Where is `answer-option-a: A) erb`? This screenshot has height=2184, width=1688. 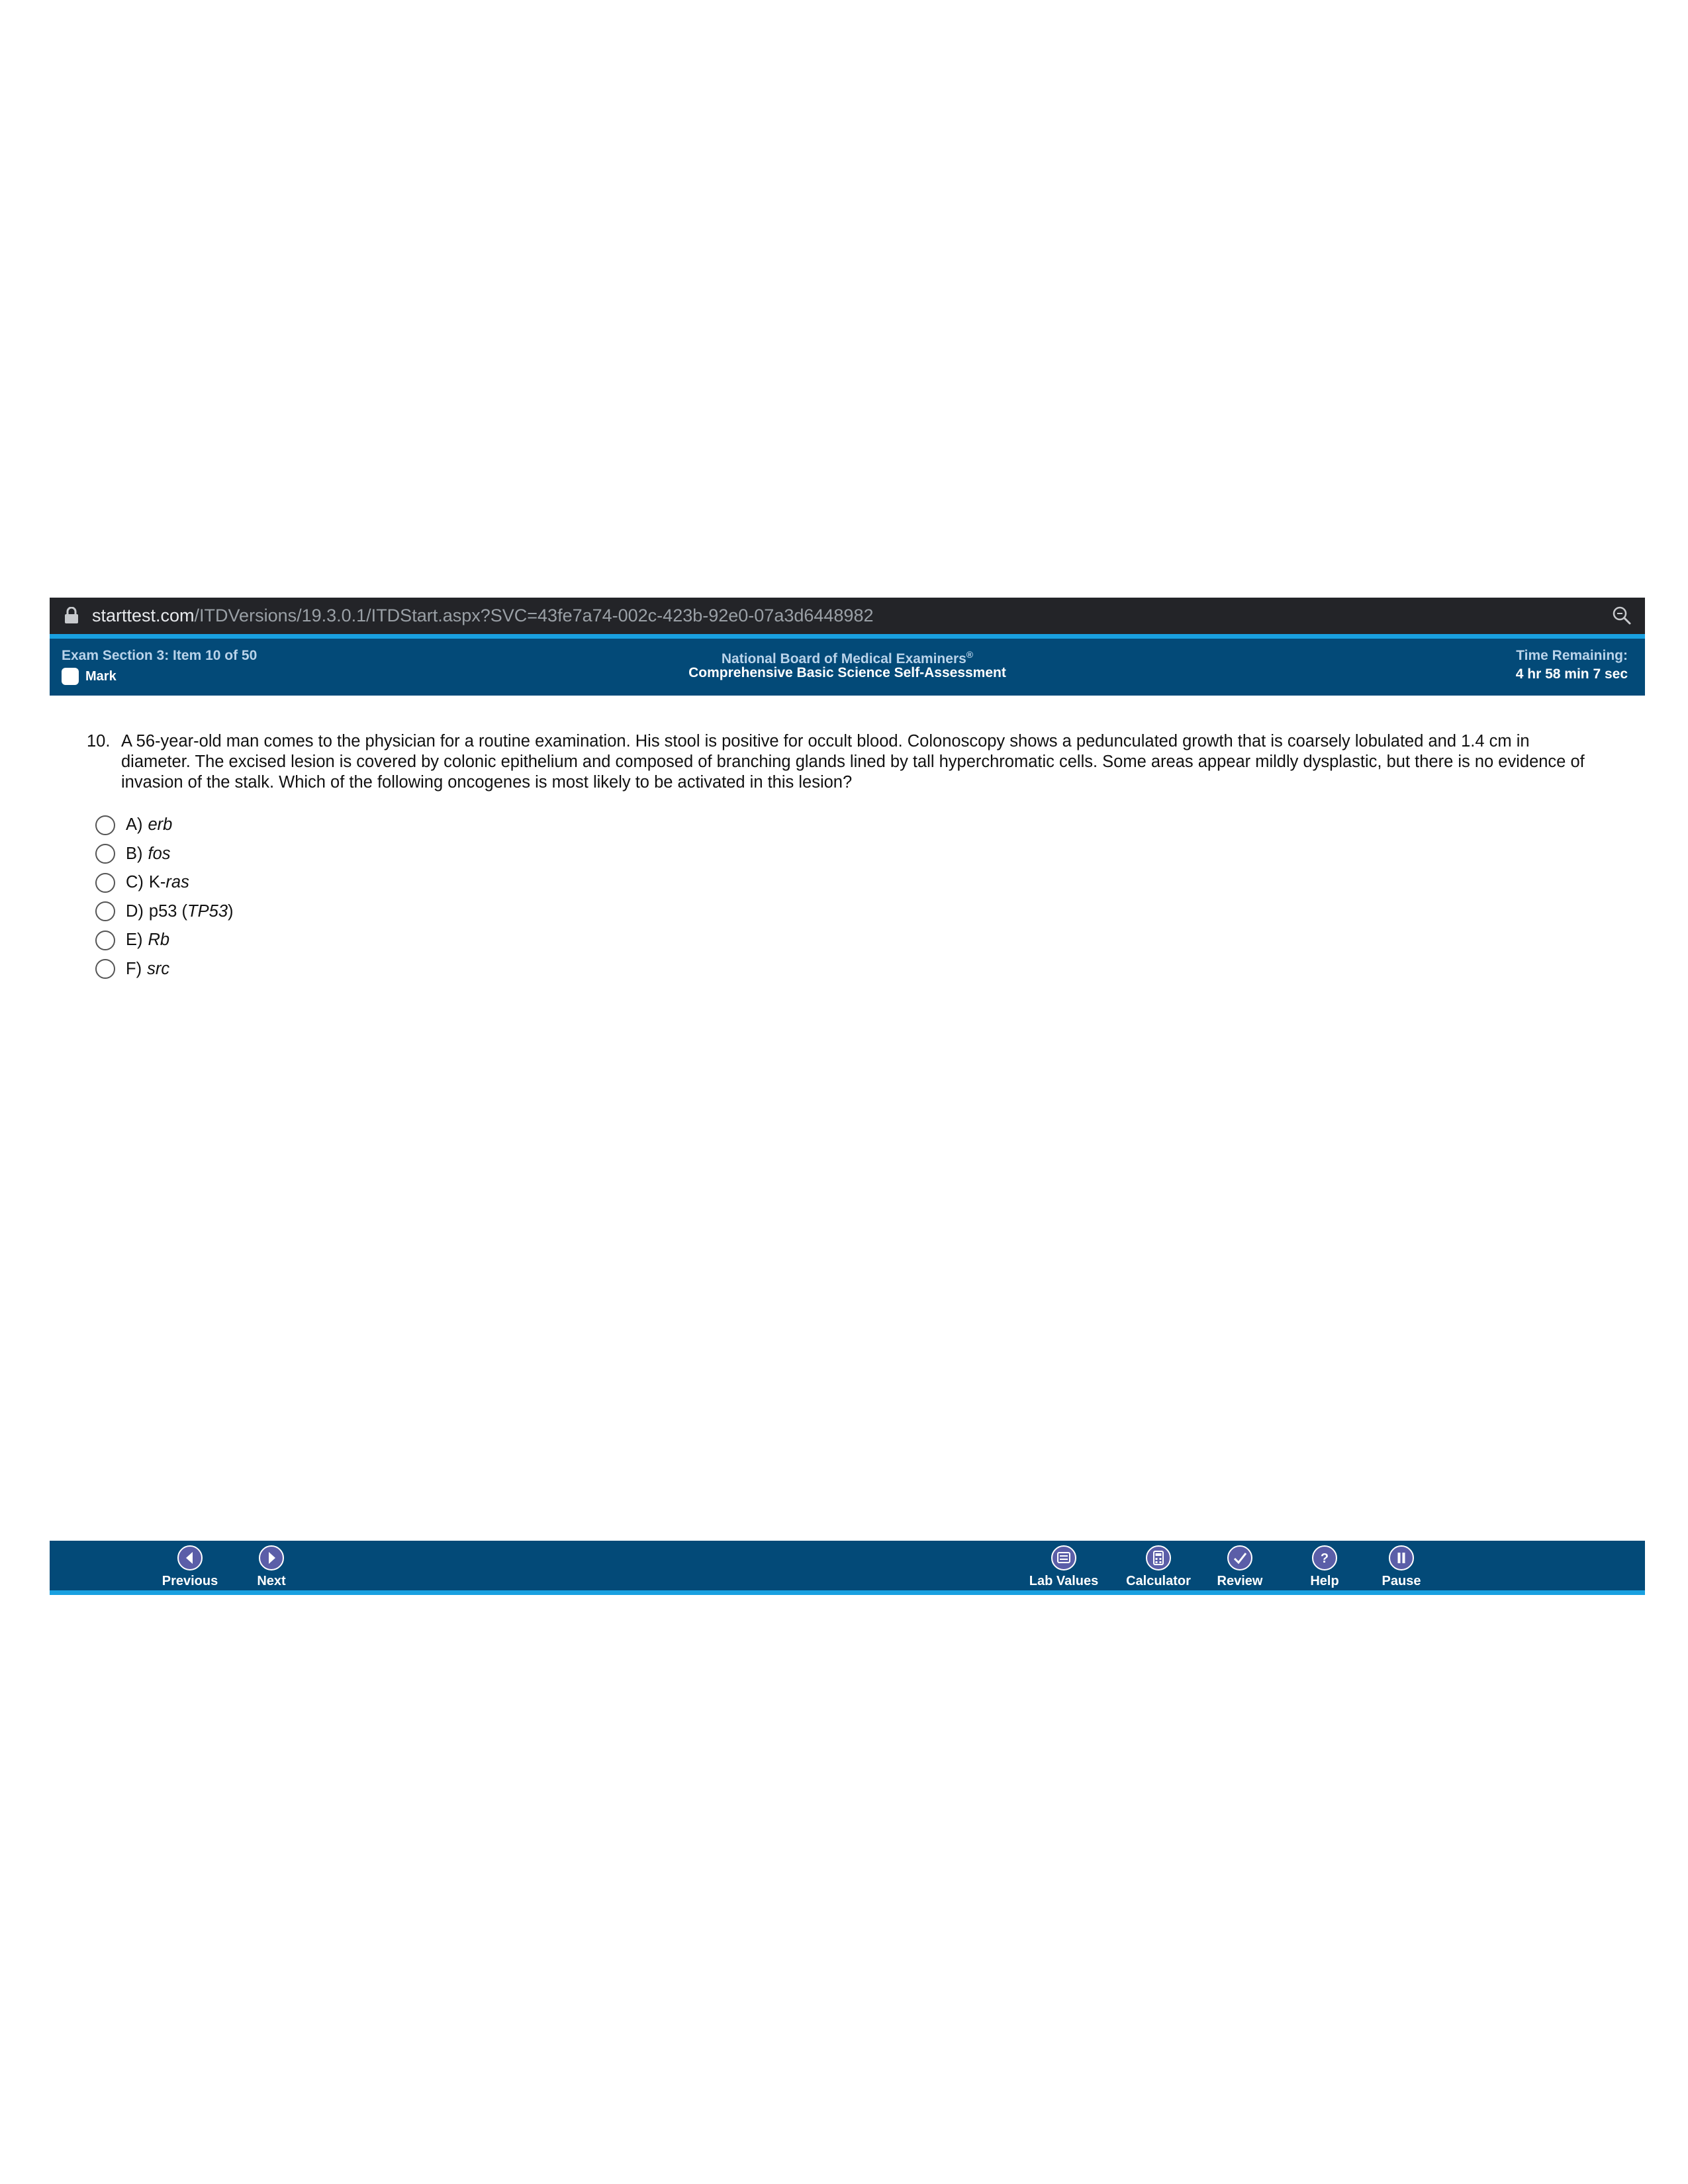
answer-option-a: A) erb is located at coordinates (164, 825).